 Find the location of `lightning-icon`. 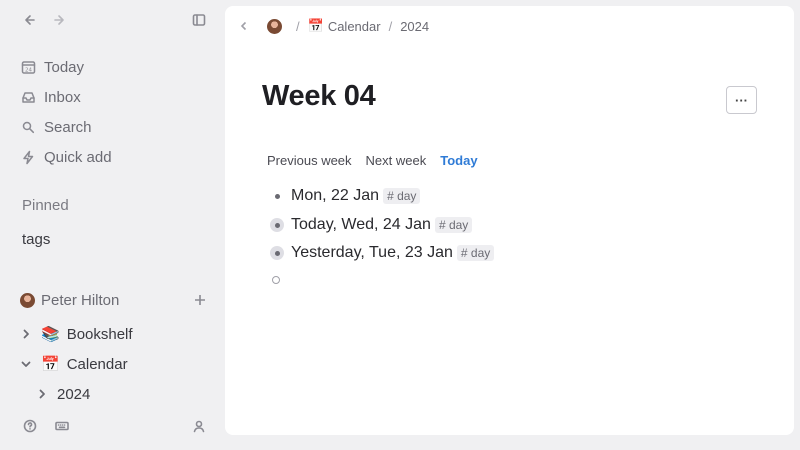

lightning-icon is located at coordinates (28, 157).